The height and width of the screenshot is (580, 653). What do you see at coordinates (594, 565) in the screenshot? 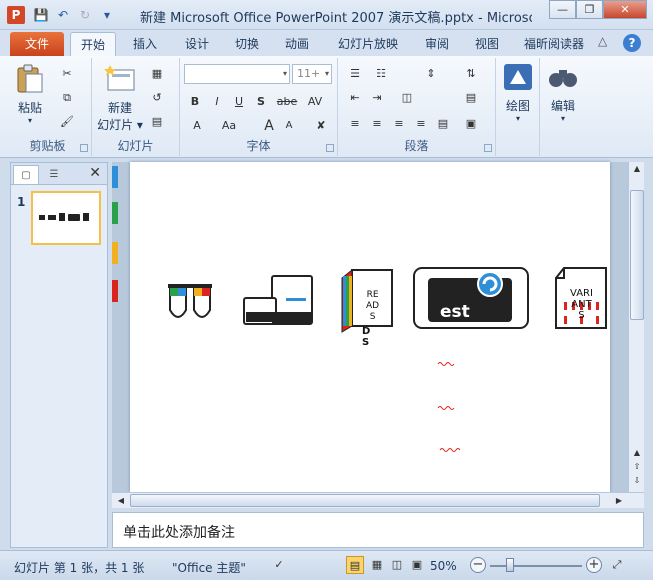
I see `zoom-in-button: +` at bounding box center [594, 565].